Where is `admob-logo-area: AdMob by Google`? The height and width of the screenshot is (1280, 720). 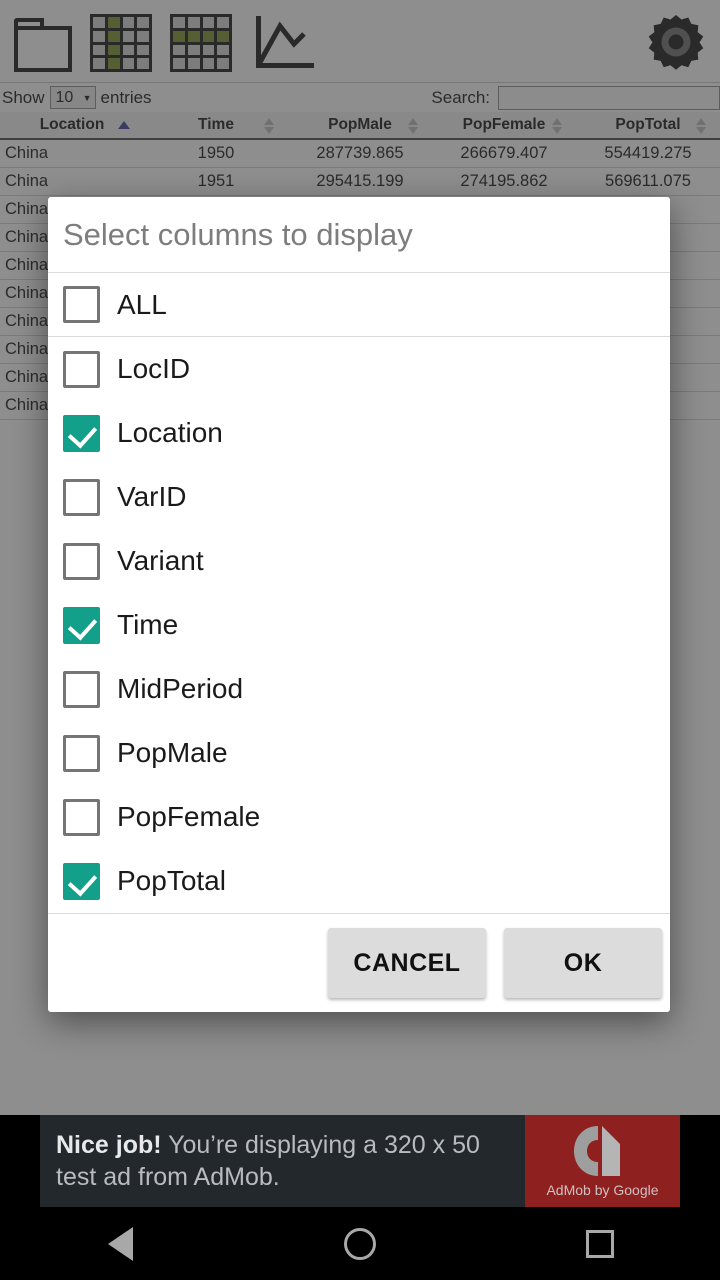 admob-logo-area: AdMob by Google is located at coordinates (602, 1161).